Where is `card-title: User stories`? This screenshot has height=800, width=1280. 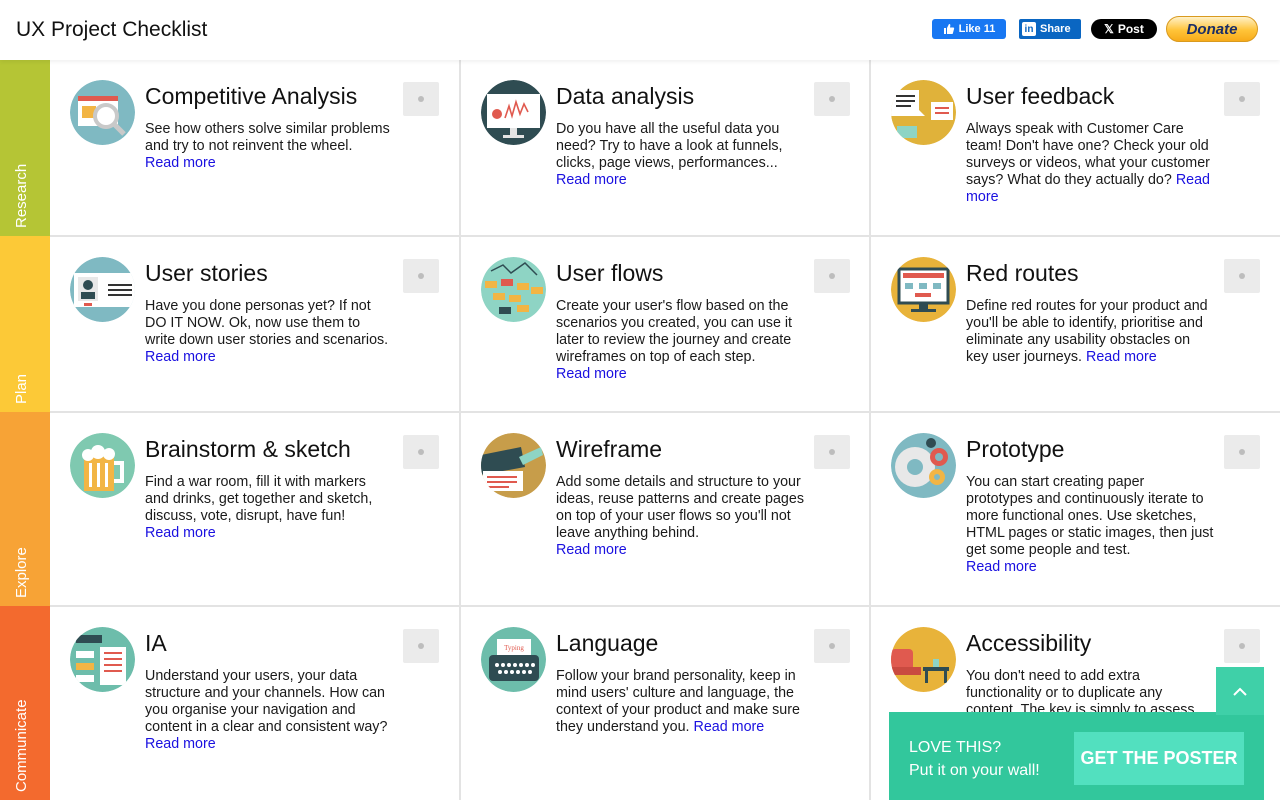
card-title: User stories is located at coordinates (206, 273).